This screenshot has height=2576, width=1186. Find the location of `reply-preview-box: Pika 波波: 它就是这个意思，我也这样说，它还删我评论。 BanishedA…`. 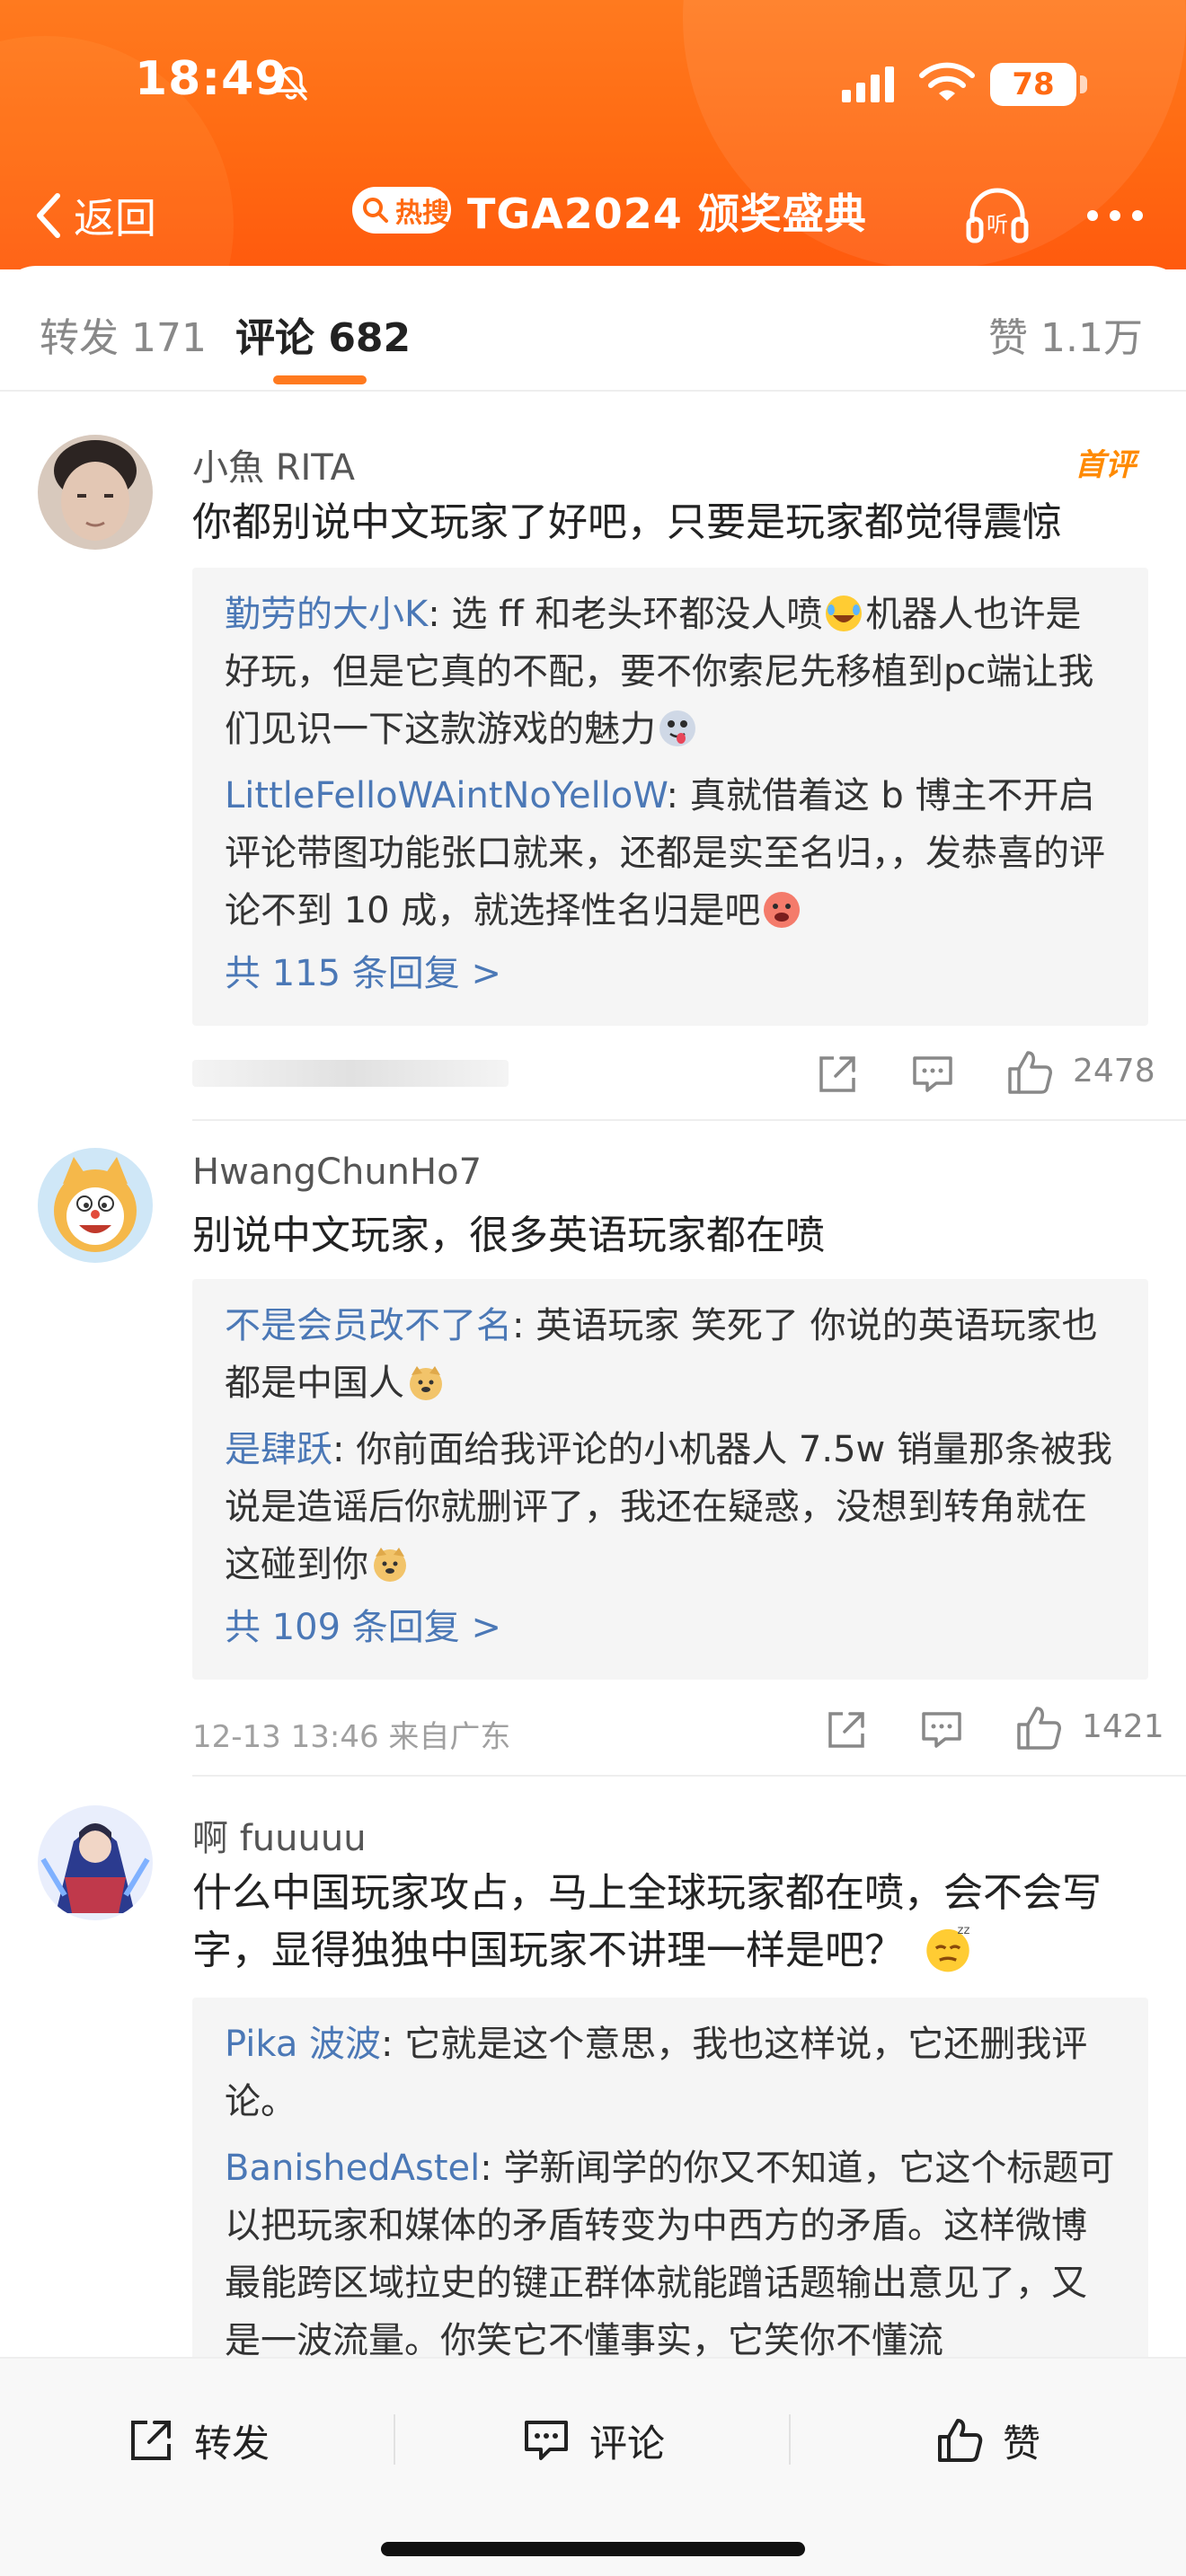

reply-preview-box: Pika 波波: 它就是这个意思，我也这样说，它还删我评论。 BanishedA… is located at coordinates (670, 2186).